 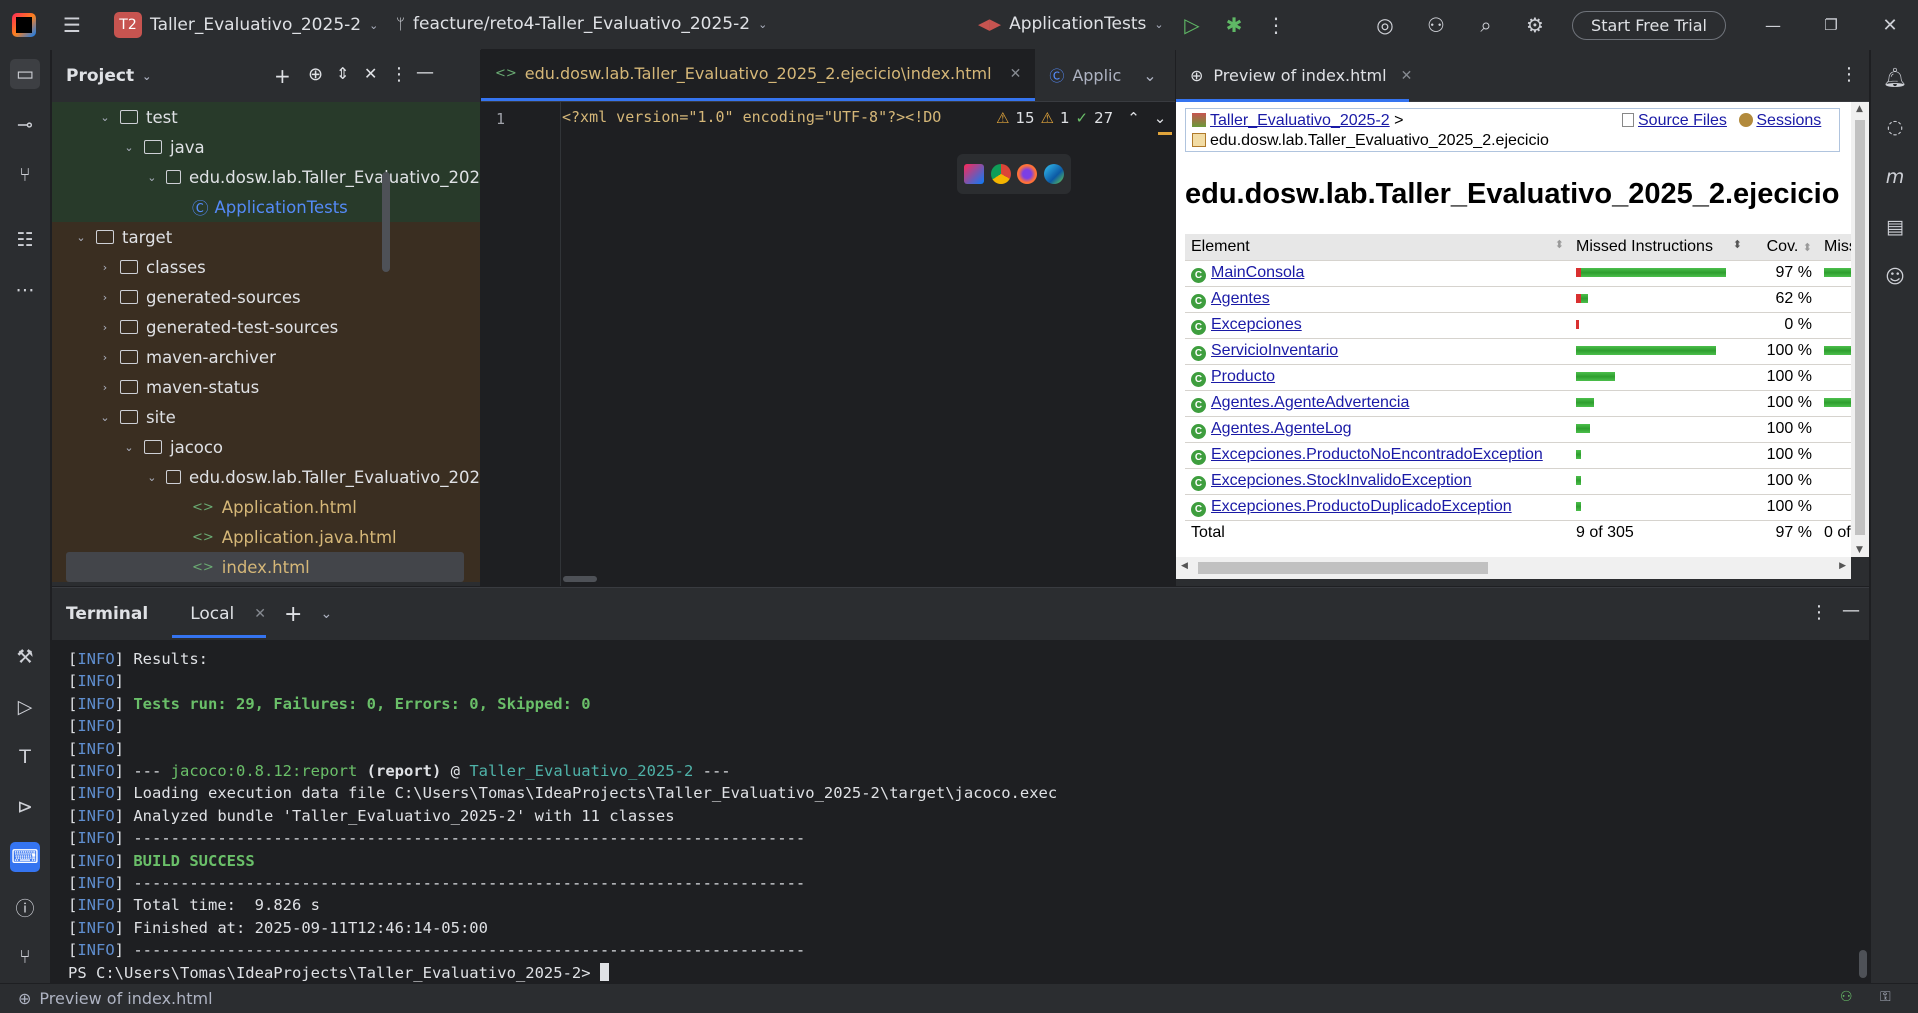 I want to click on tree-item: <> index.html, so click(x=266, y=567).